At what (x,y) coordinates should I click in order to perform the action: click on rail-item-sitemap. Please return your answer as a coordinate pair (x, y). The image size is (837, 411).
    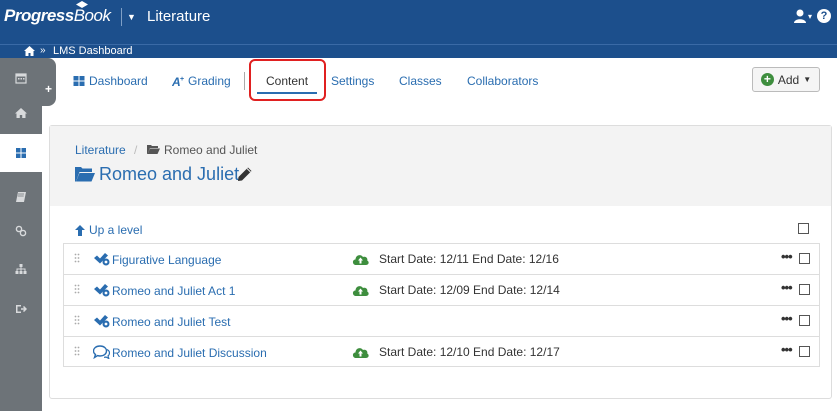
    Looking at the image, I should click on (21, 269).